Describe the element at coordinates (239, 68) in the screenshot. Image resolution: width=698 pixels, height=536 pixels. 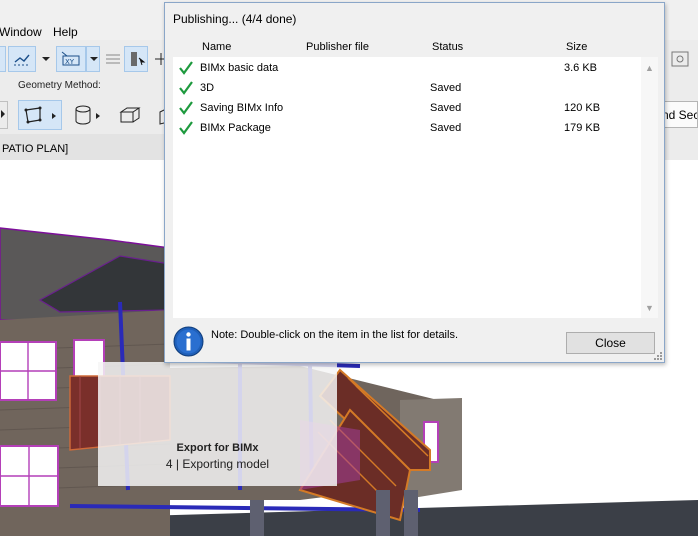
I see `item-name: BIMx basic data` at that location.